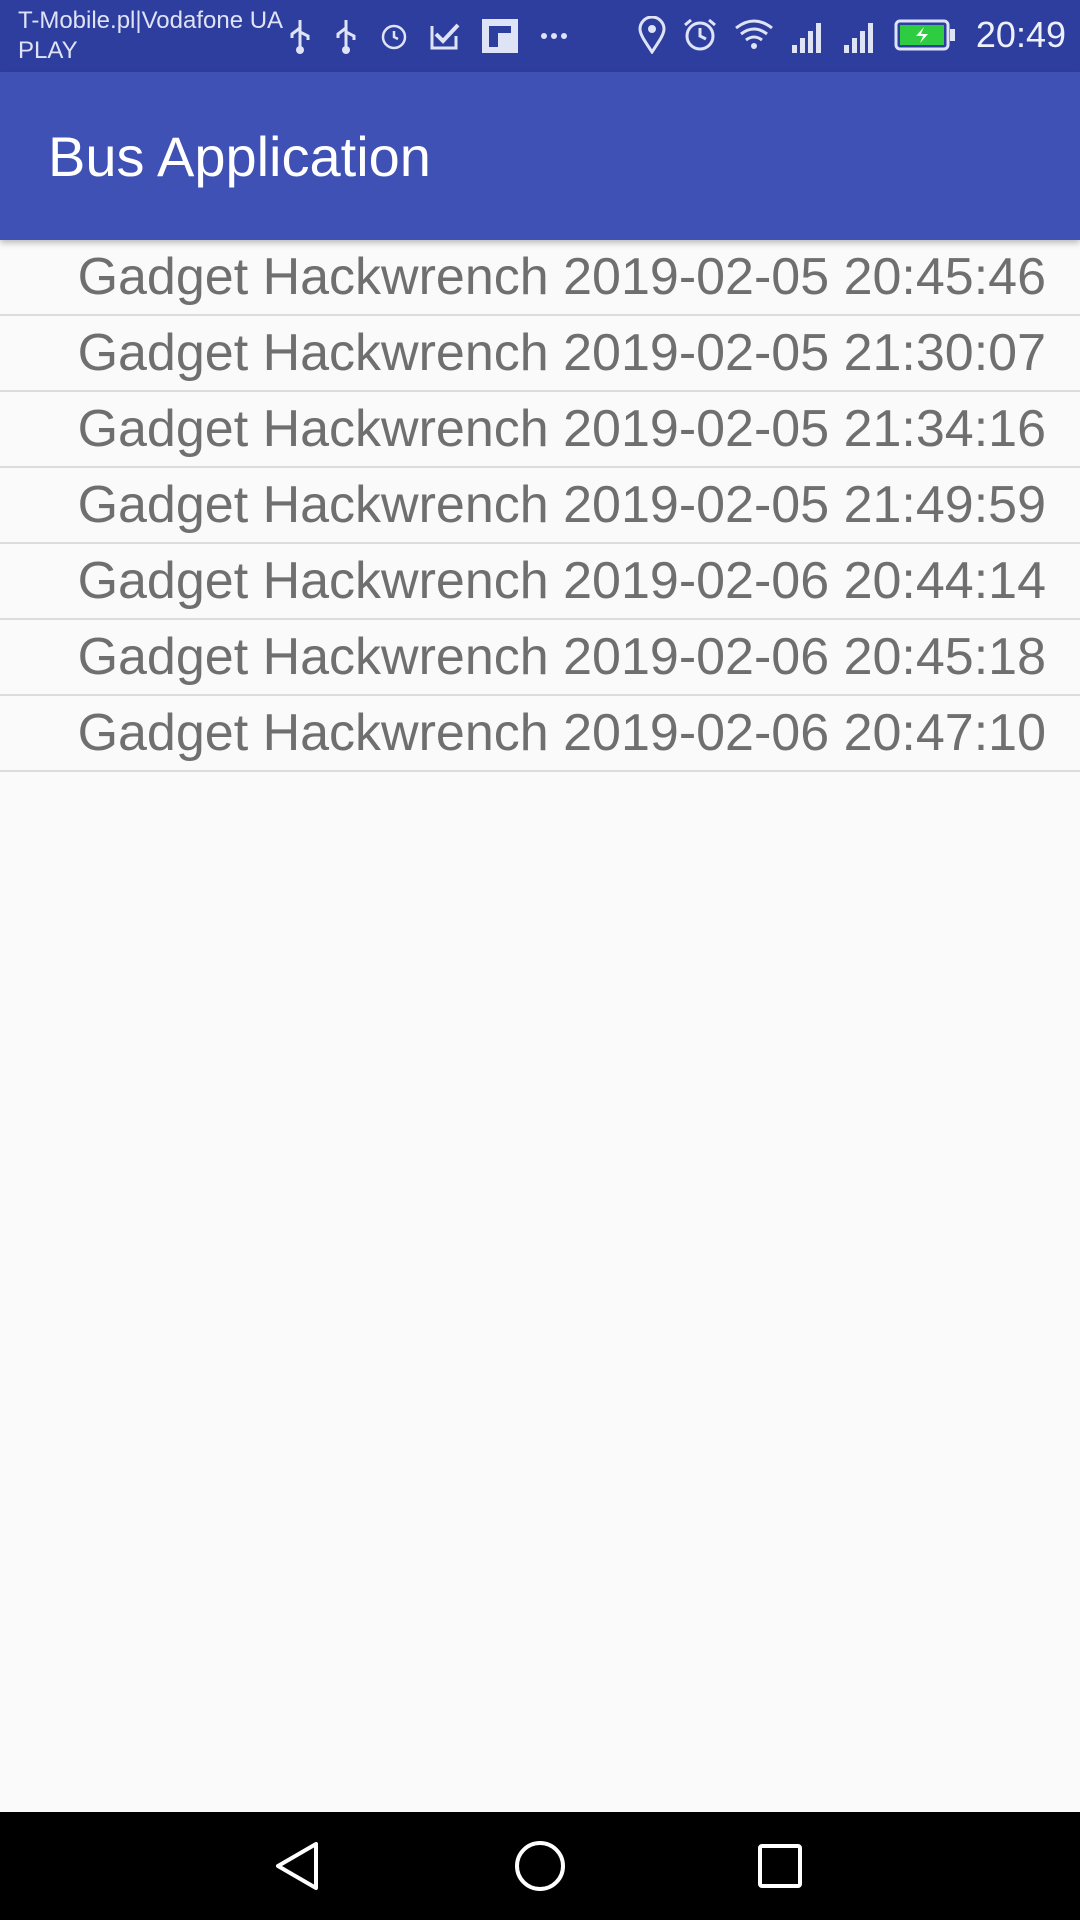 The width and height of the screenshot is (1080, 1920). I want to click on back-icon, so click(300, 1866).